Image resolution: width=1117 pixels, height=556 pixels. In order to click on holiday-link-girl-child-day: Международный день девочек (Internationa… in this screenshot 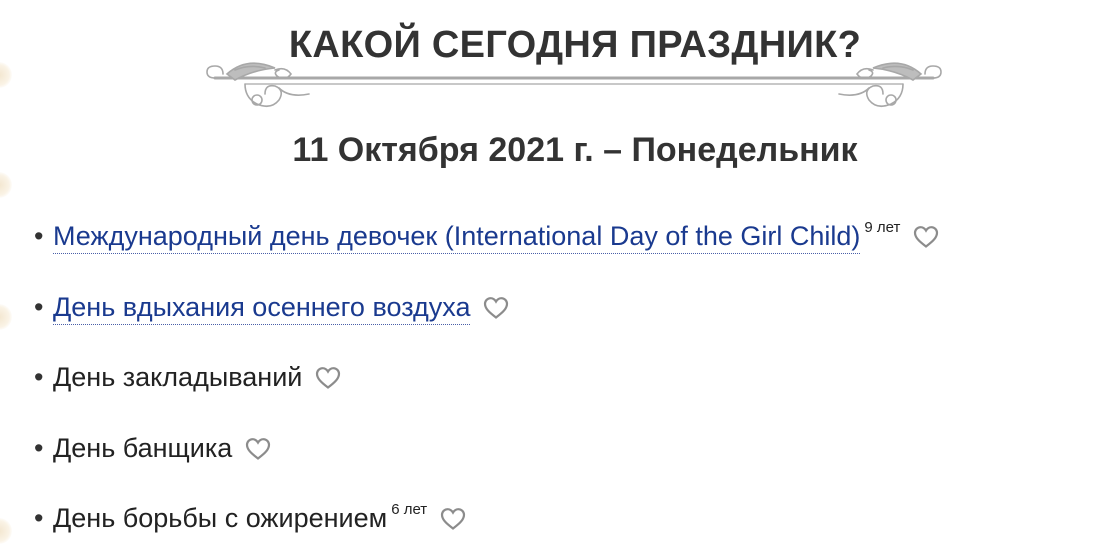, I will do `click(457, 236)`.